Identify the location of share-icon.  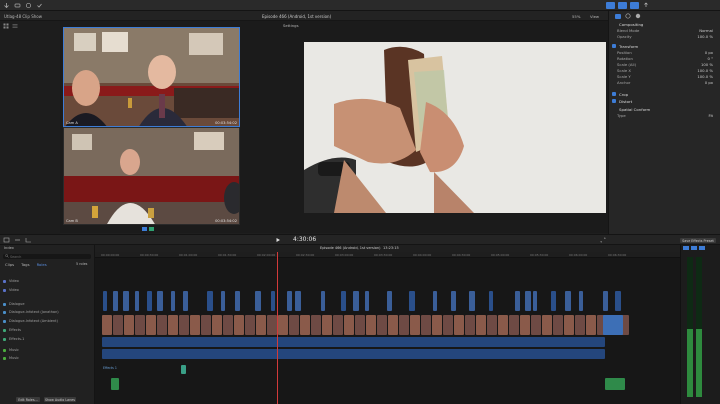
(646, 5).